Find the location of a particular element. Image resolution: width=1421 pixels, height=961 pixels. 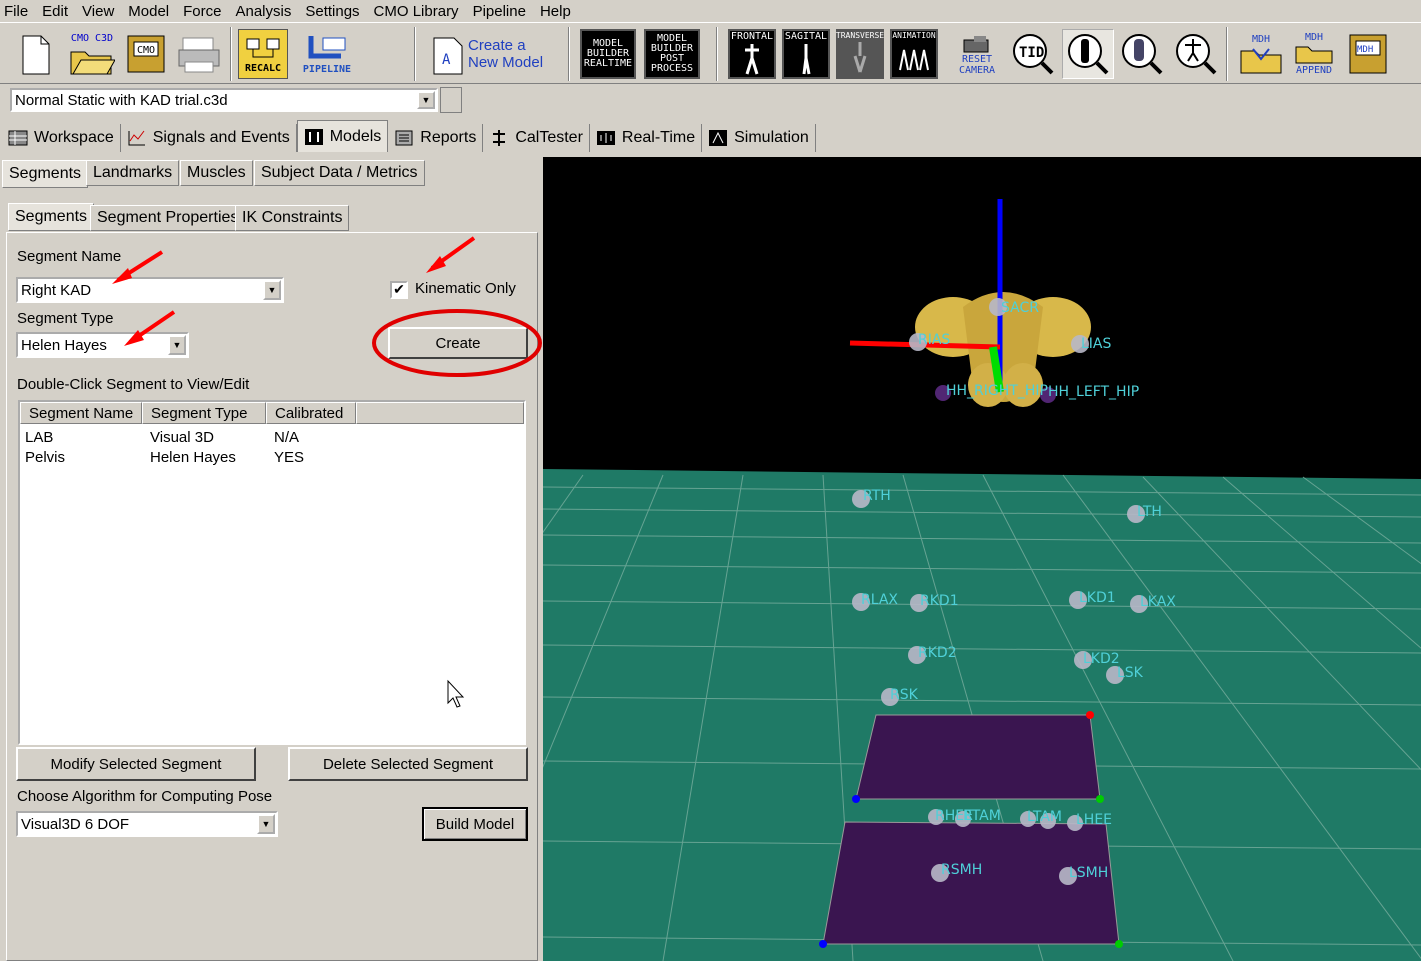

row-calibrated: YES is located at coordinates (289, 457).